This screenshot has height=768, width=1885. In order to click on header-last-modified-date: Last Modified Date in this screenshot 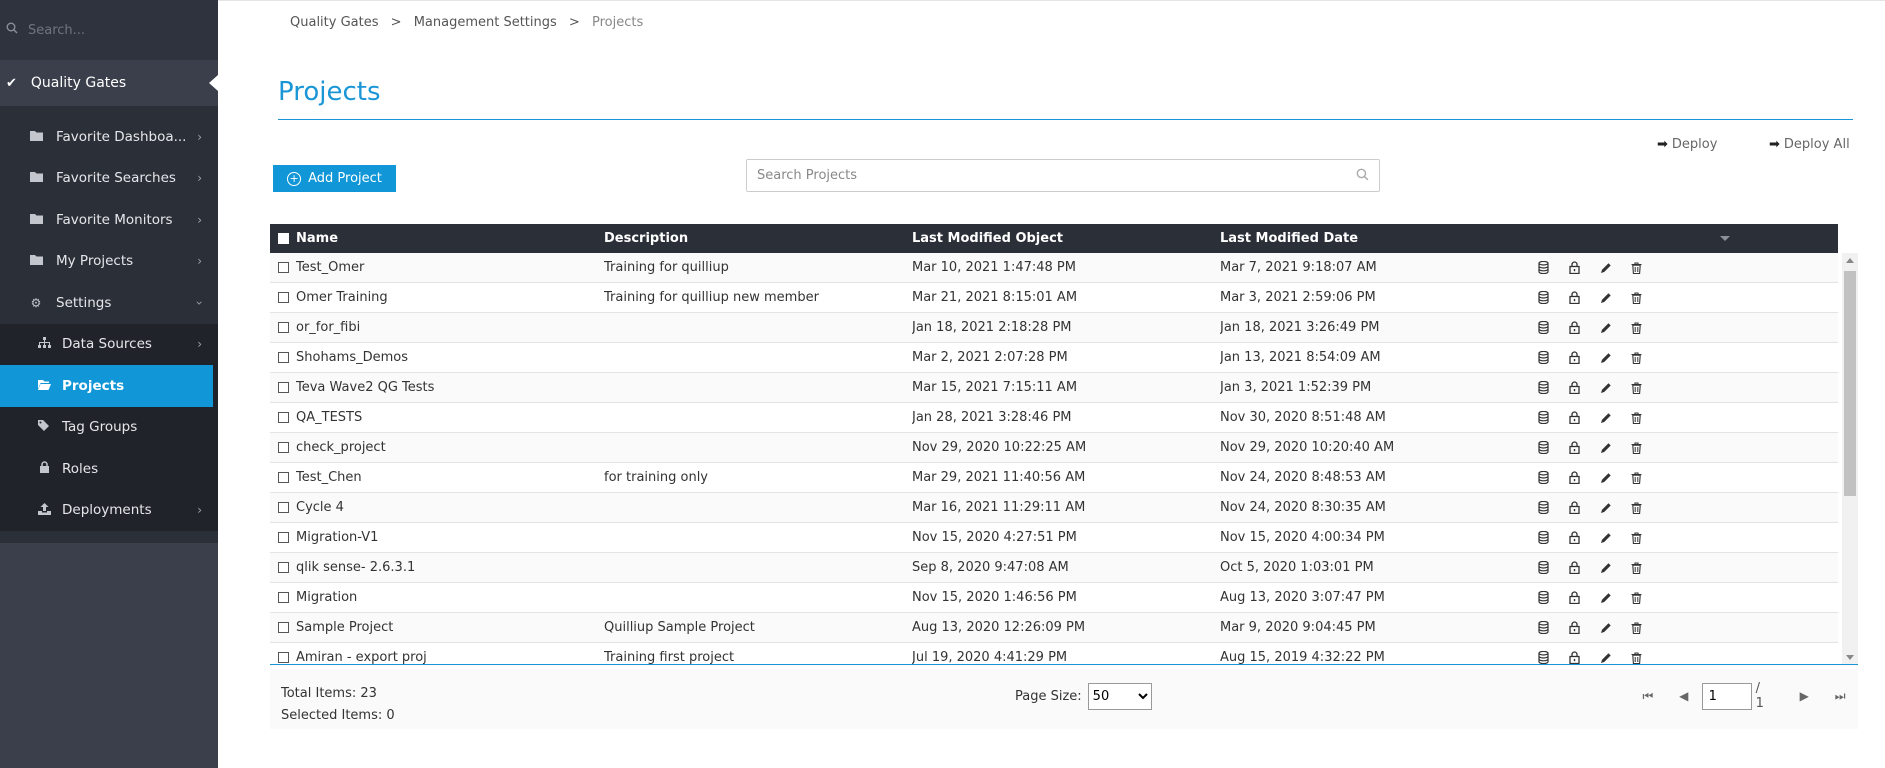, I will do `click(1374, 238)`.